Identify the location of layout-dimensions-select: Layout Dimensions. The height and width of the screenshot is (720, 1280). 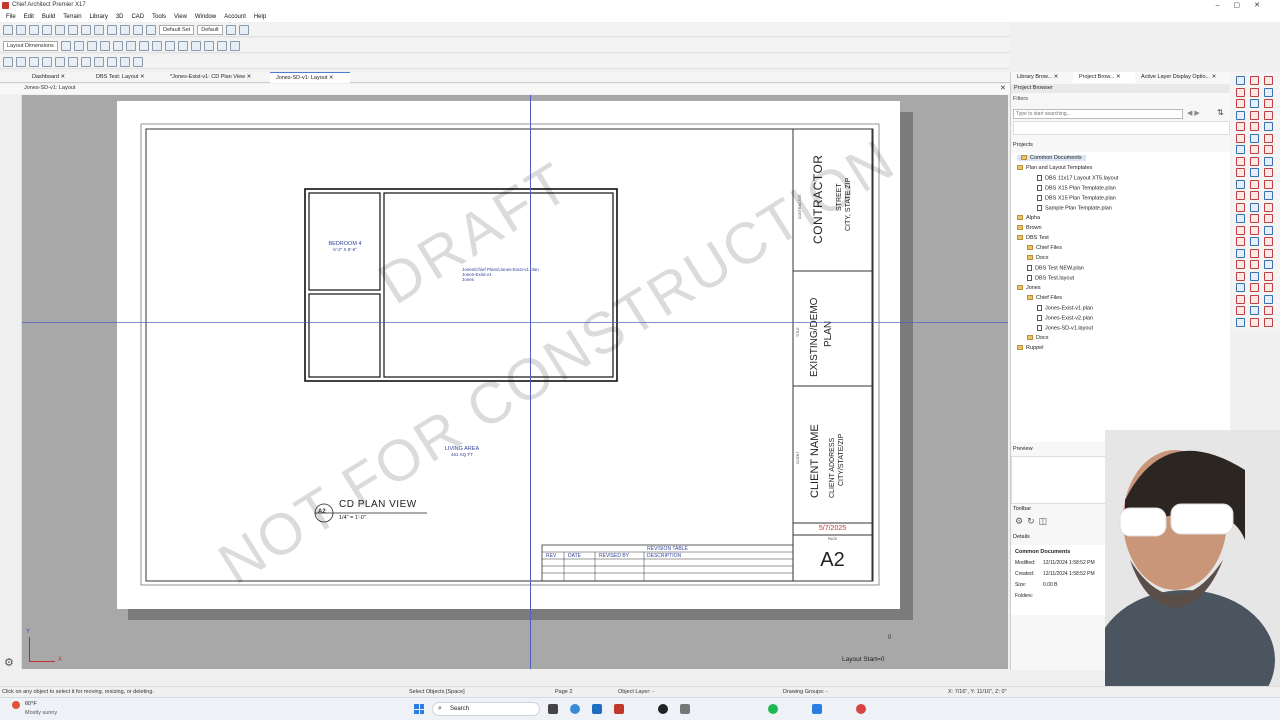
(30, 45).